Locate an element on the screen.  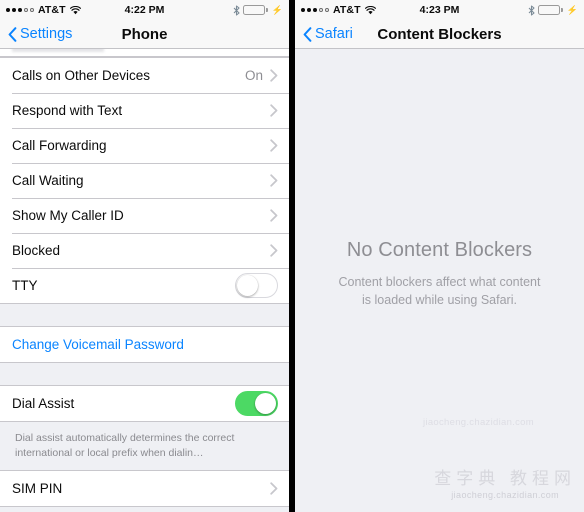
row-label: Call Waiting is located at coordinates (48, 180).